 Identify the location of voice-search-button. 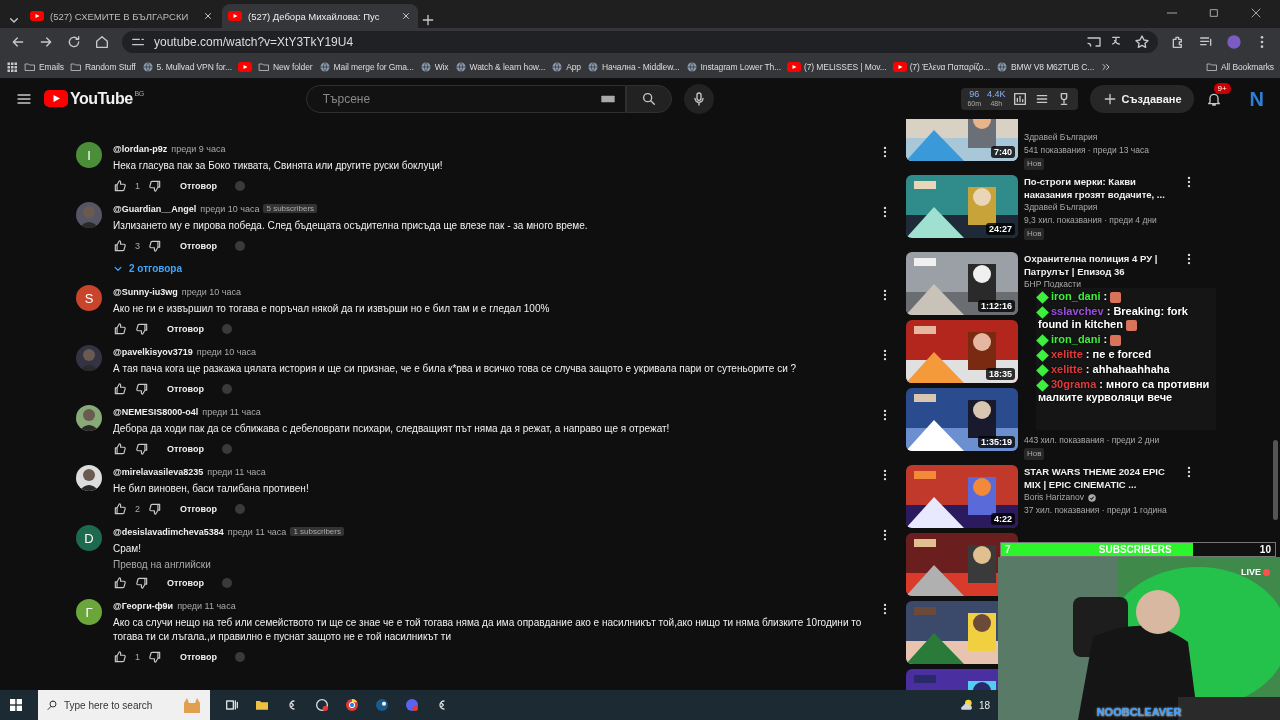
(698, 99).